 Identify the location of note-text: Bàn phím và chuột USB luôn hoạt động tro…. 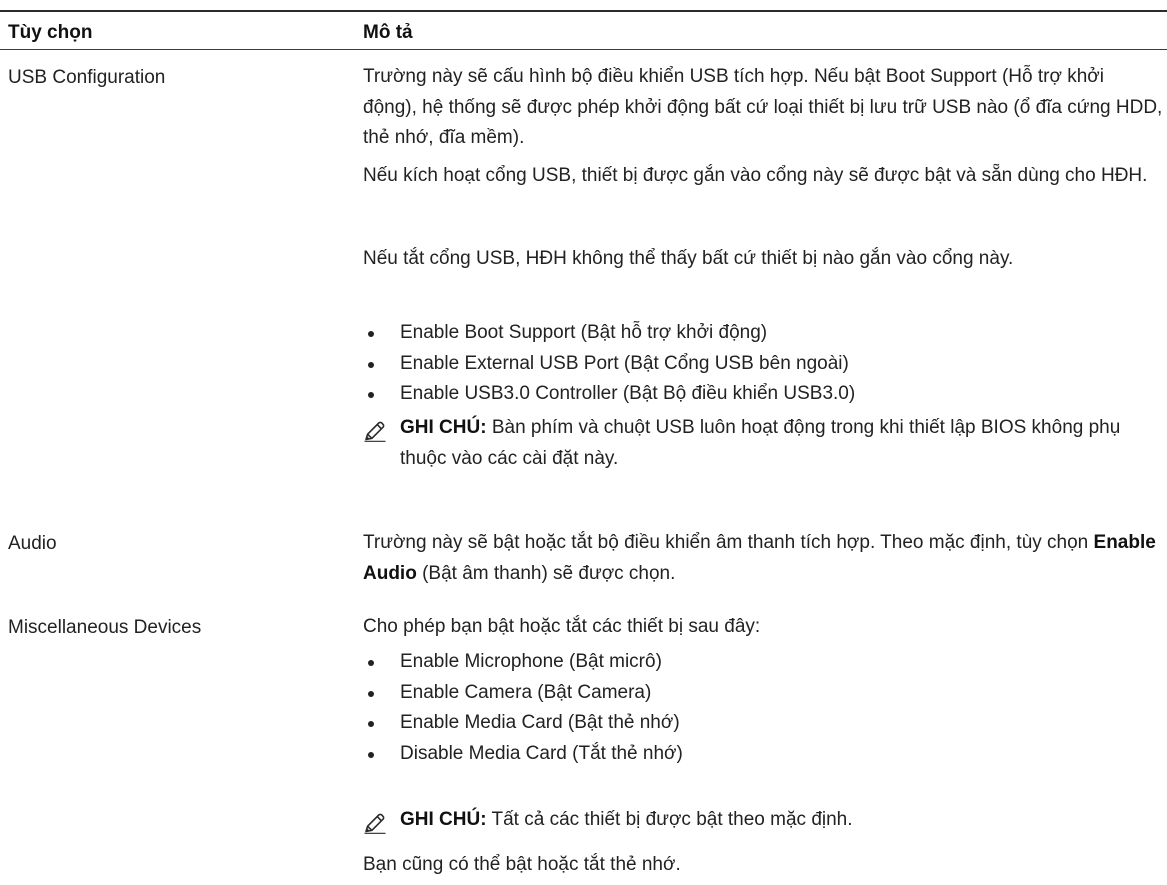
(760, 443).